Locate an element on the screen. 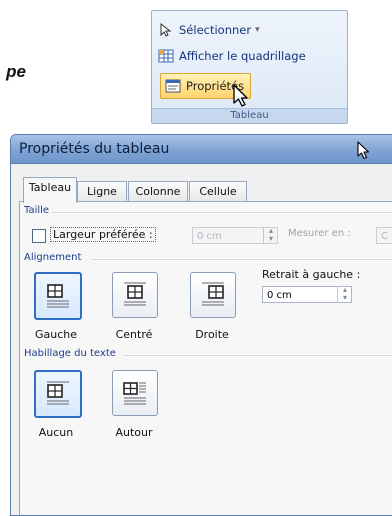  wrap-around-button is located at coordinates (135, 393).